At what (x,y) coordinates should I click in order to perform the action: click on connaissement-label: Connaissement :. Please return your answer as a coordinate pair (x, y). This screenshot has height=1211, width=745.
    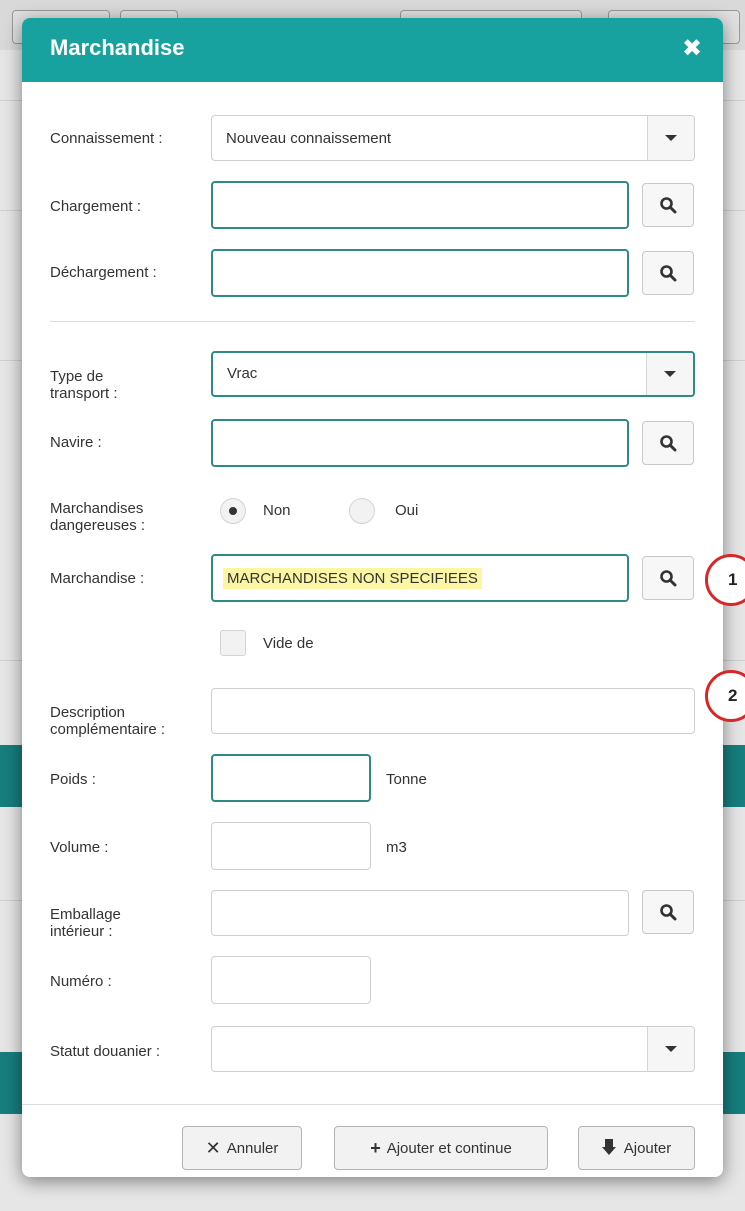
    Looking at the image, I should click on (106, 138).